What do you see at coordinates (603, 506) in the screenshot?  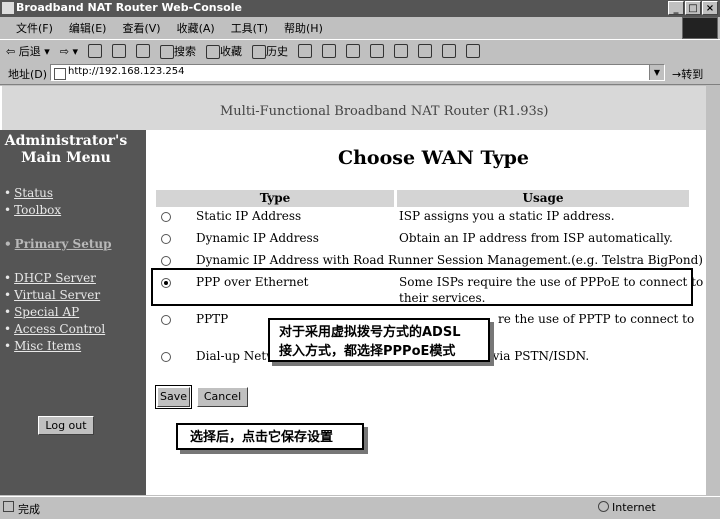 I see `internet-zone-icon` at bounding box center [603, 506].